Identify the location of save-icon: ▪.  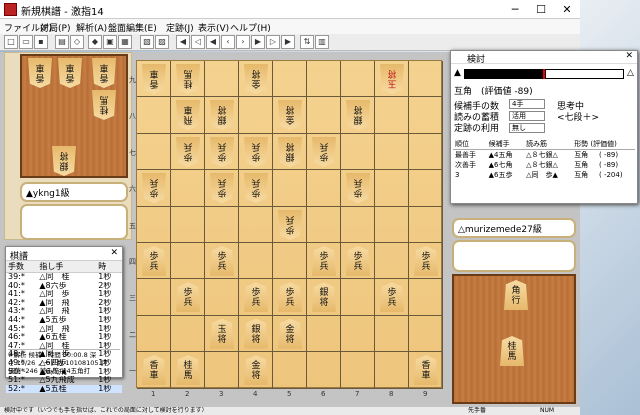
(41, 42).